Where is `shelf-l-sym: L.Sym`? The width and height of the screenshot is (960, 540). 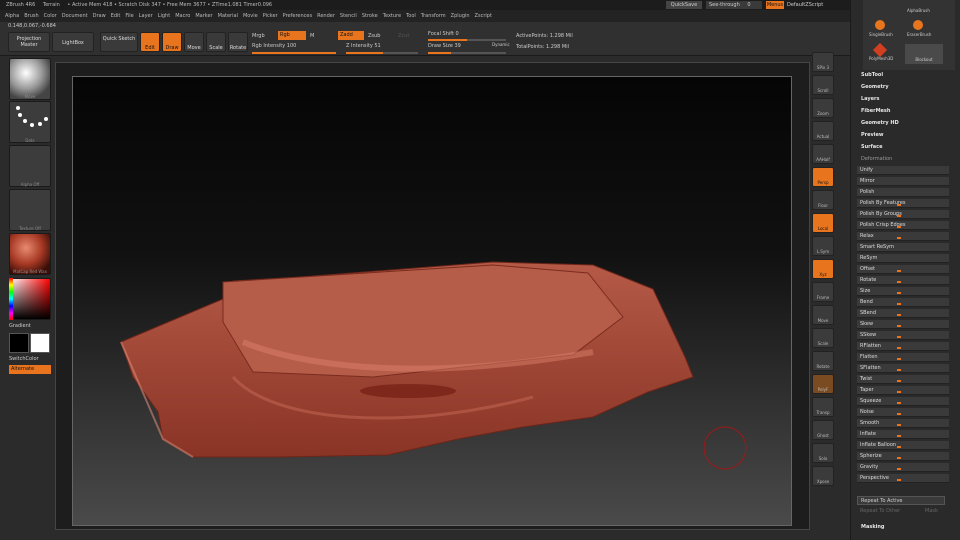 shelf-l-sym: L.Sym is located at coordinates (823, 246).